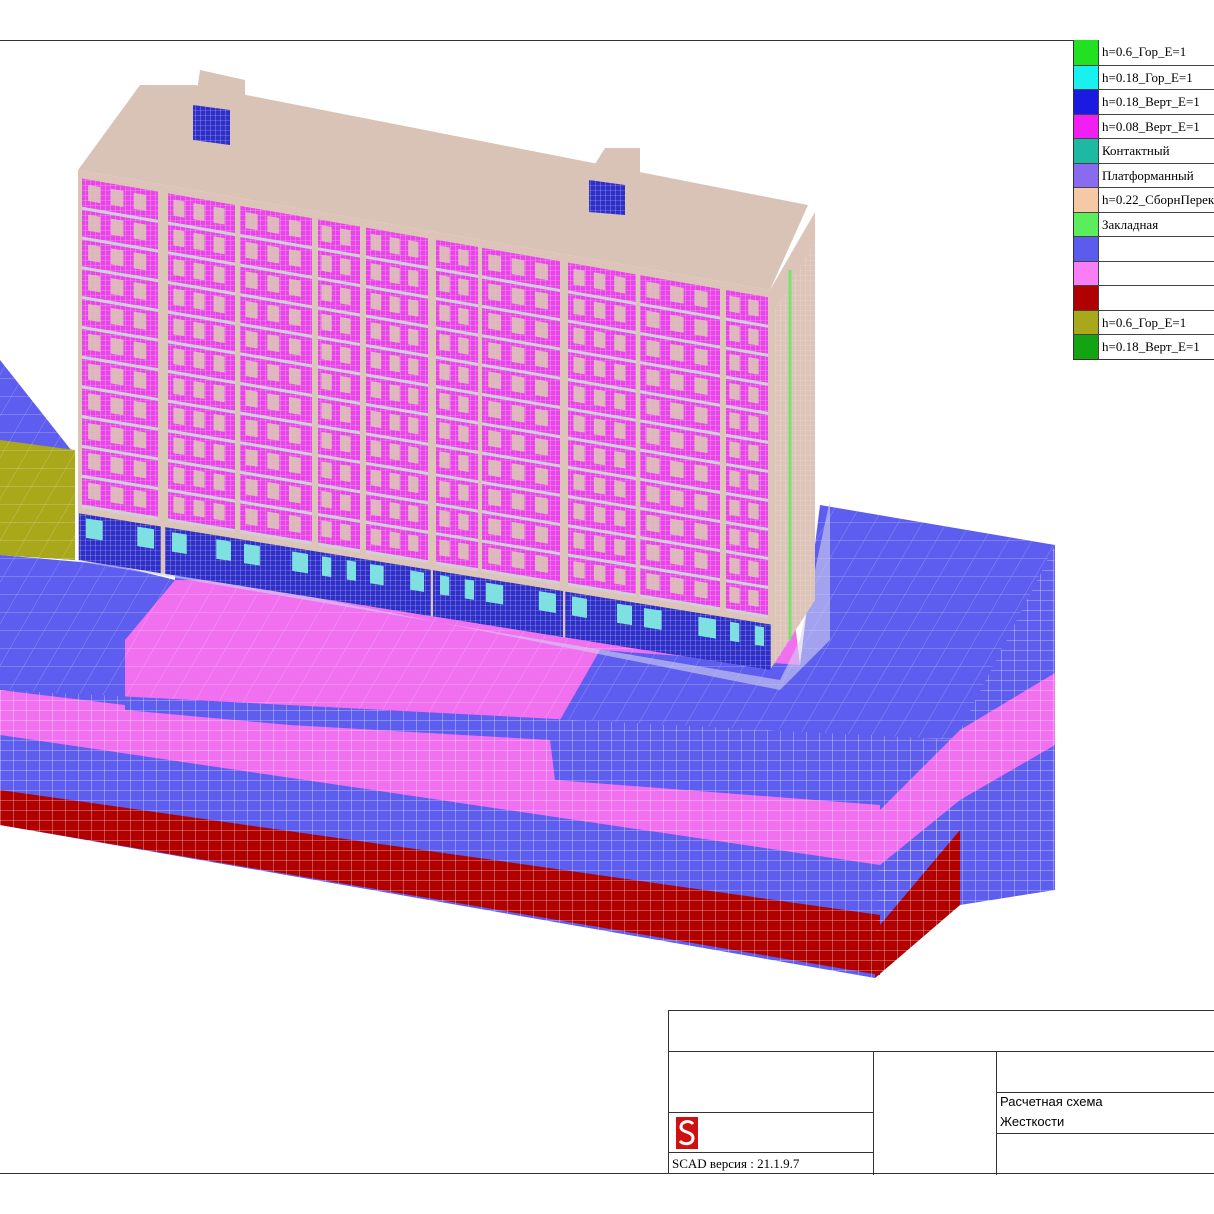 This screenshot has height=1214, width=1214. What do you see at coordinates (1136, 150) in the screenshot?
I see `legend-label: Контактный` at bounding box center [1136, 150].